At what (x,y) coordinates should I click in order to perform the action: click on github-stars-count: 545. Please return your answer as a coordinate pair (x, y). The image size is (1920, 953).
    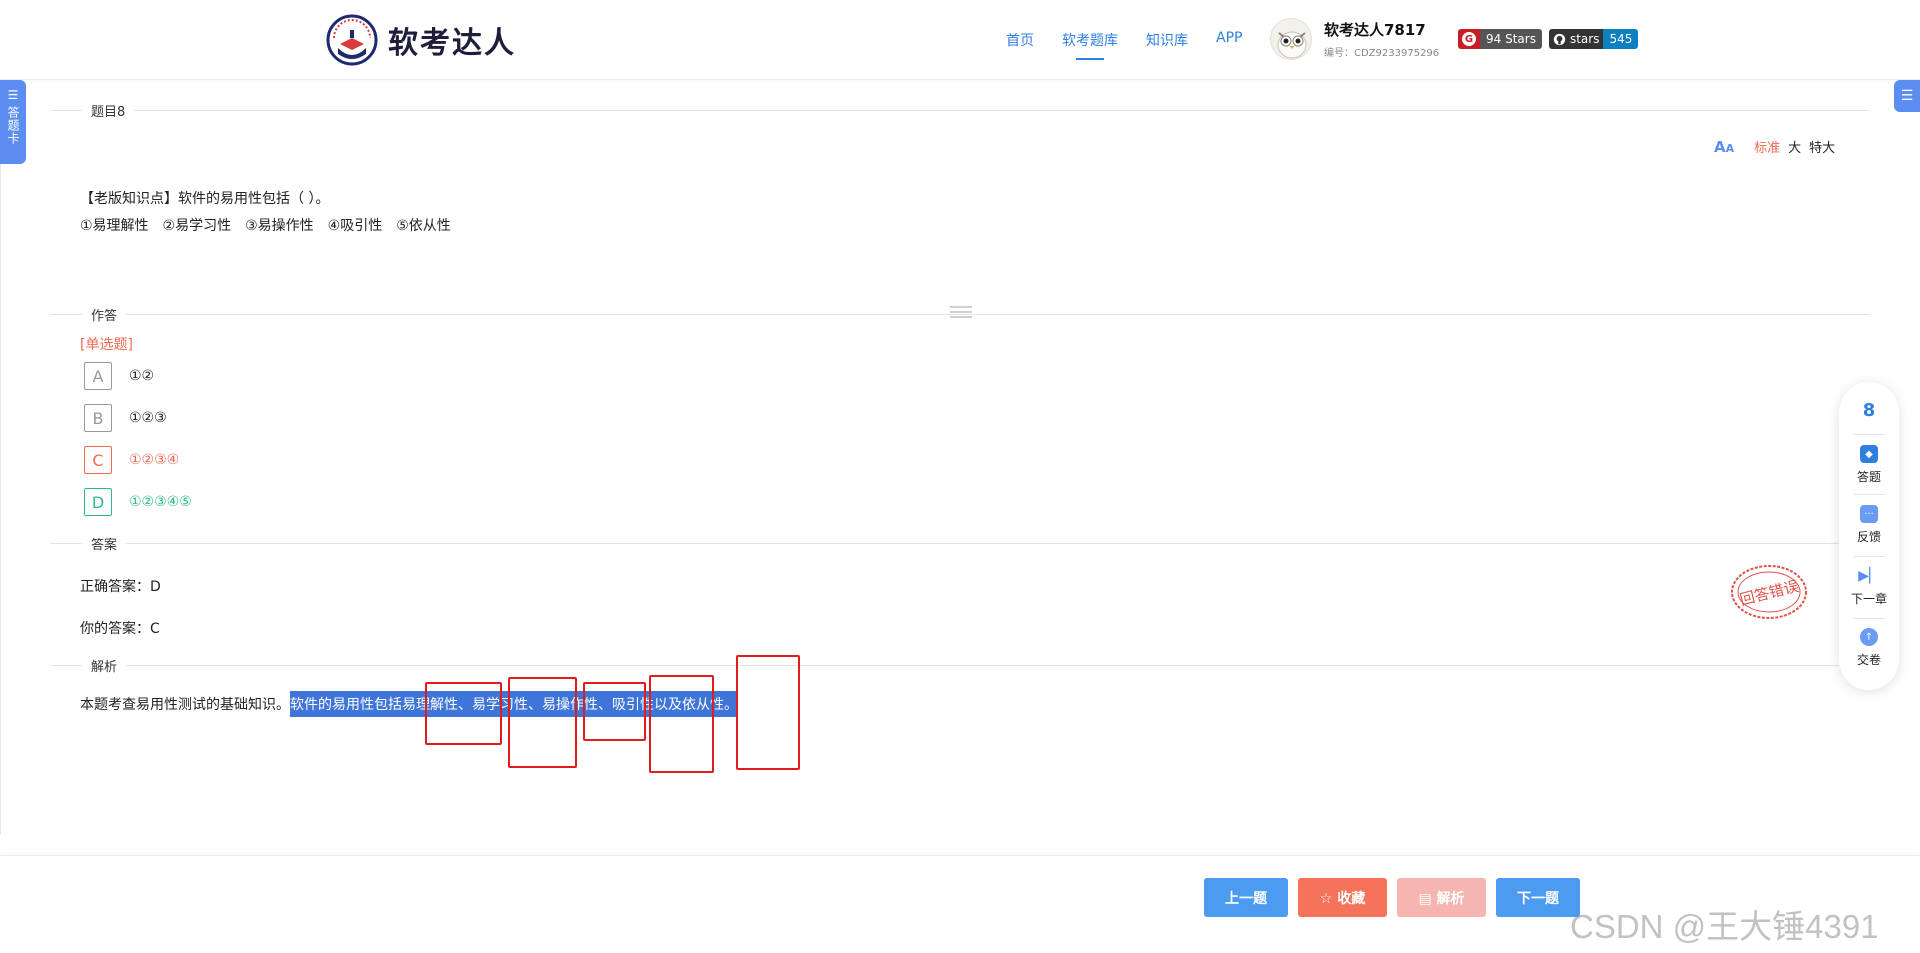
    Looking at the image, I should click on (1621, 39).